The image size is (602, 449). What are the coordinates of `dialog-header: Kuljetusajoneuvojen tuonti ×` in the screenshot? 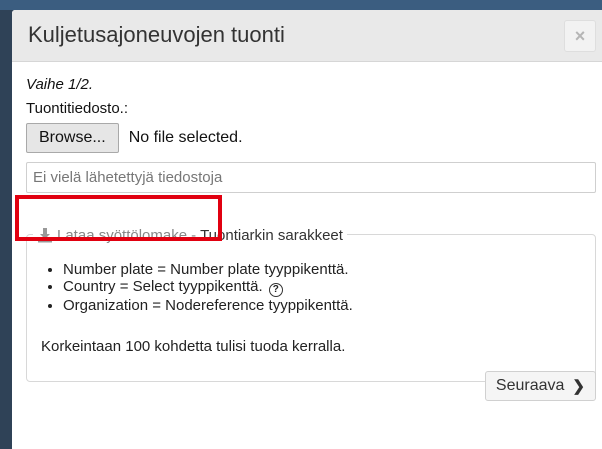 It's located at (307, 36).